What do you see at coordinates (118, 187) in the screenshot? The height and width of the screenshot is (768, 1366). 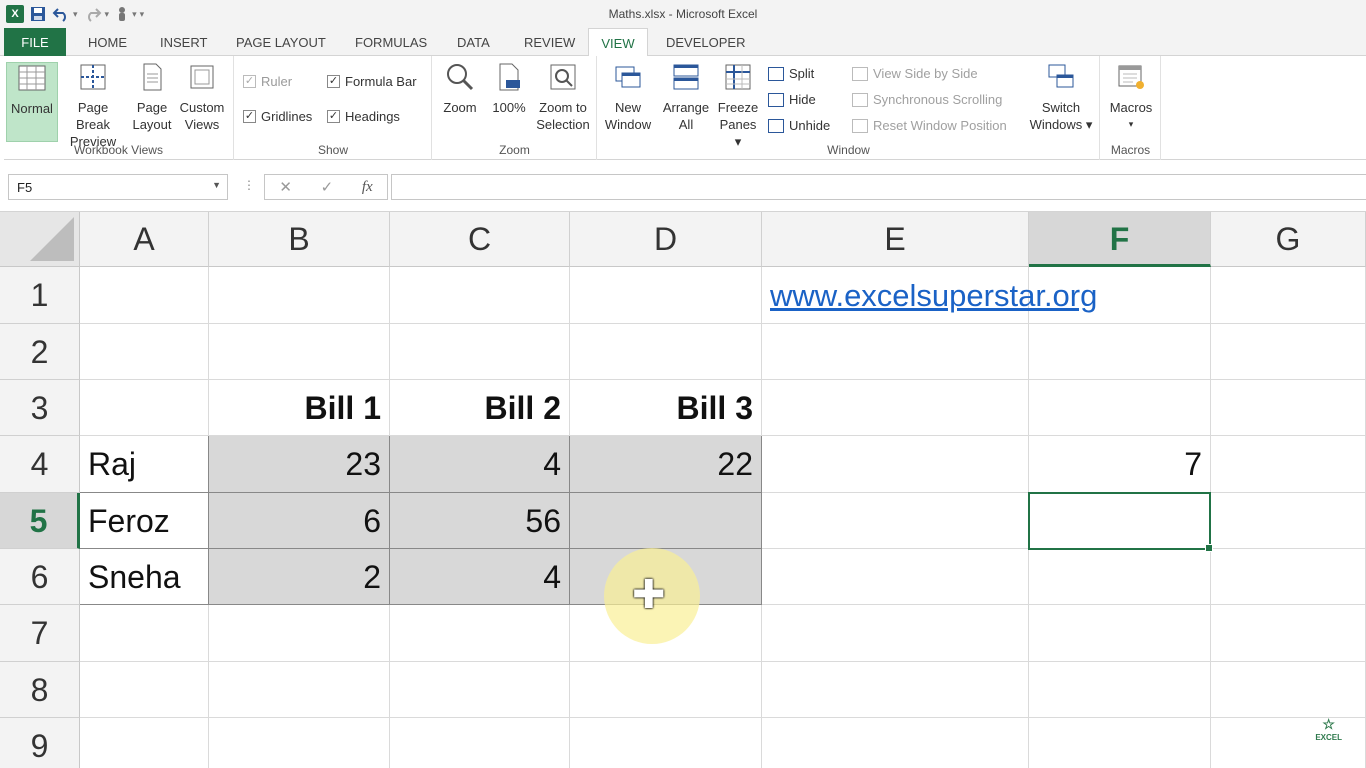 I see `name-box: F5 ▼` at bounding box center [118, 187].